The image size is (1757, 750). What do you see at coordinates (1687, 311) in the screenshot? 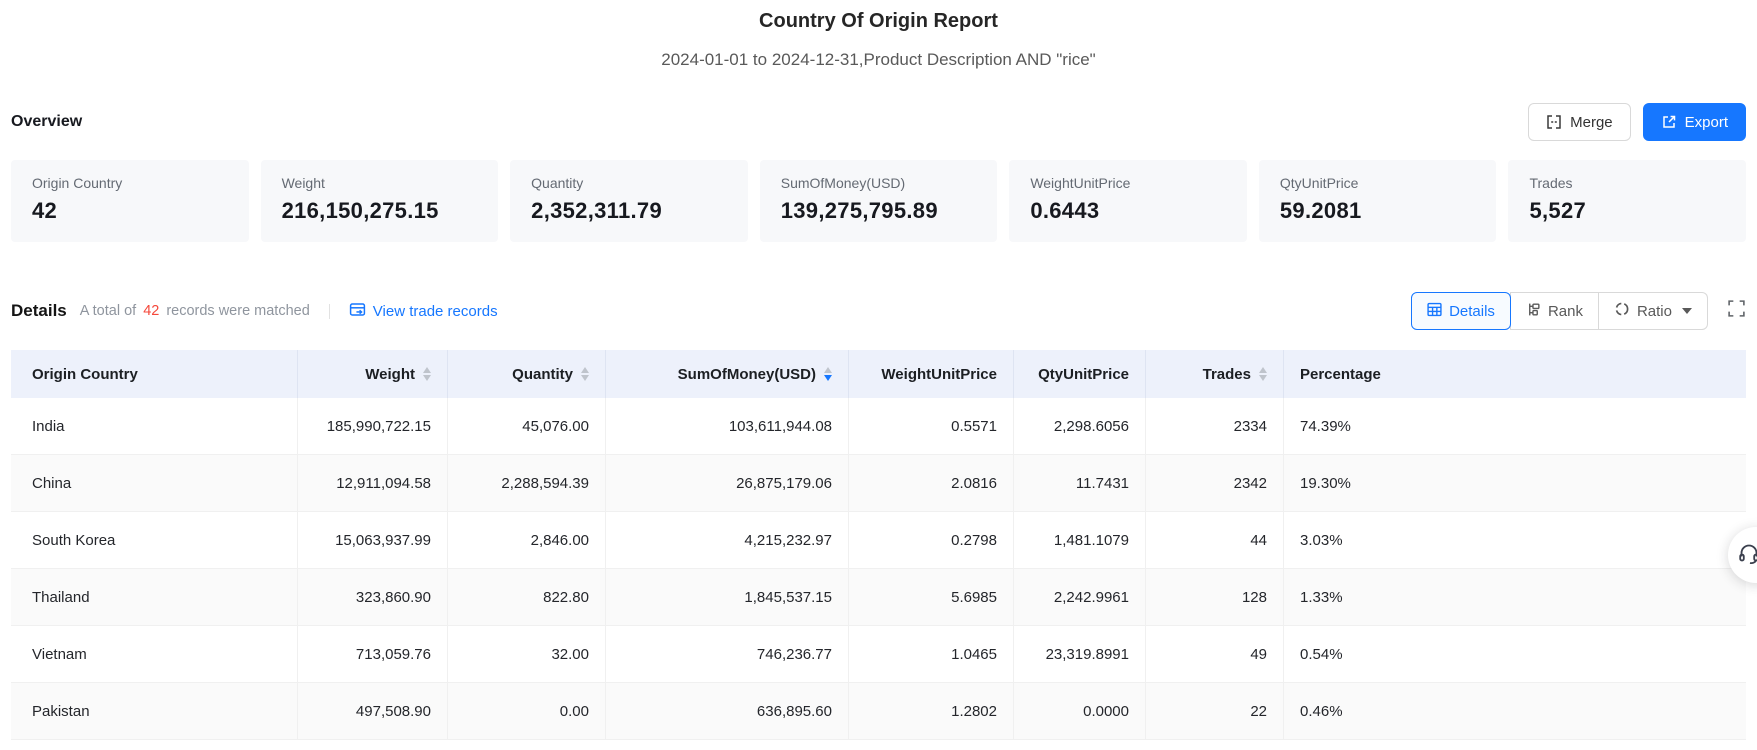
I see `chevron-down-icon` at bounding box center [1687, 311].